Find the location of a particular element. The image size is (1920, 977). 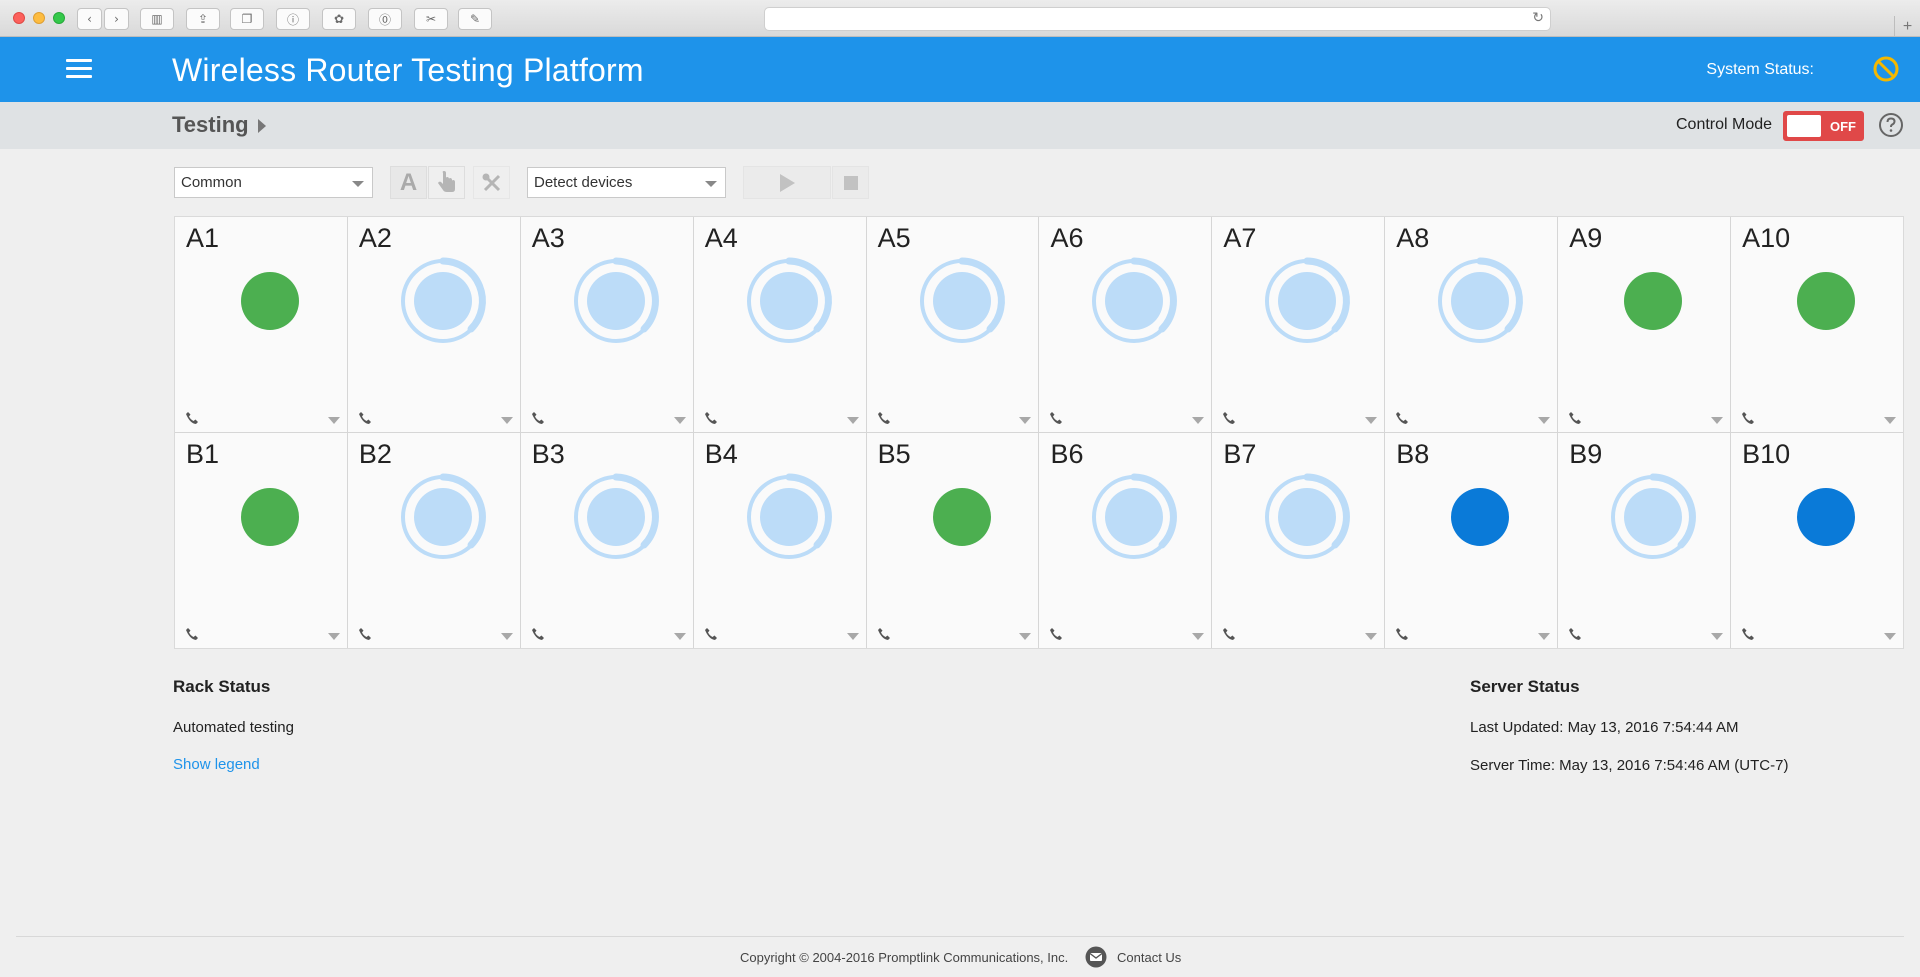

chevron-left-icon: ‹ is located at coordinates (89, 19).